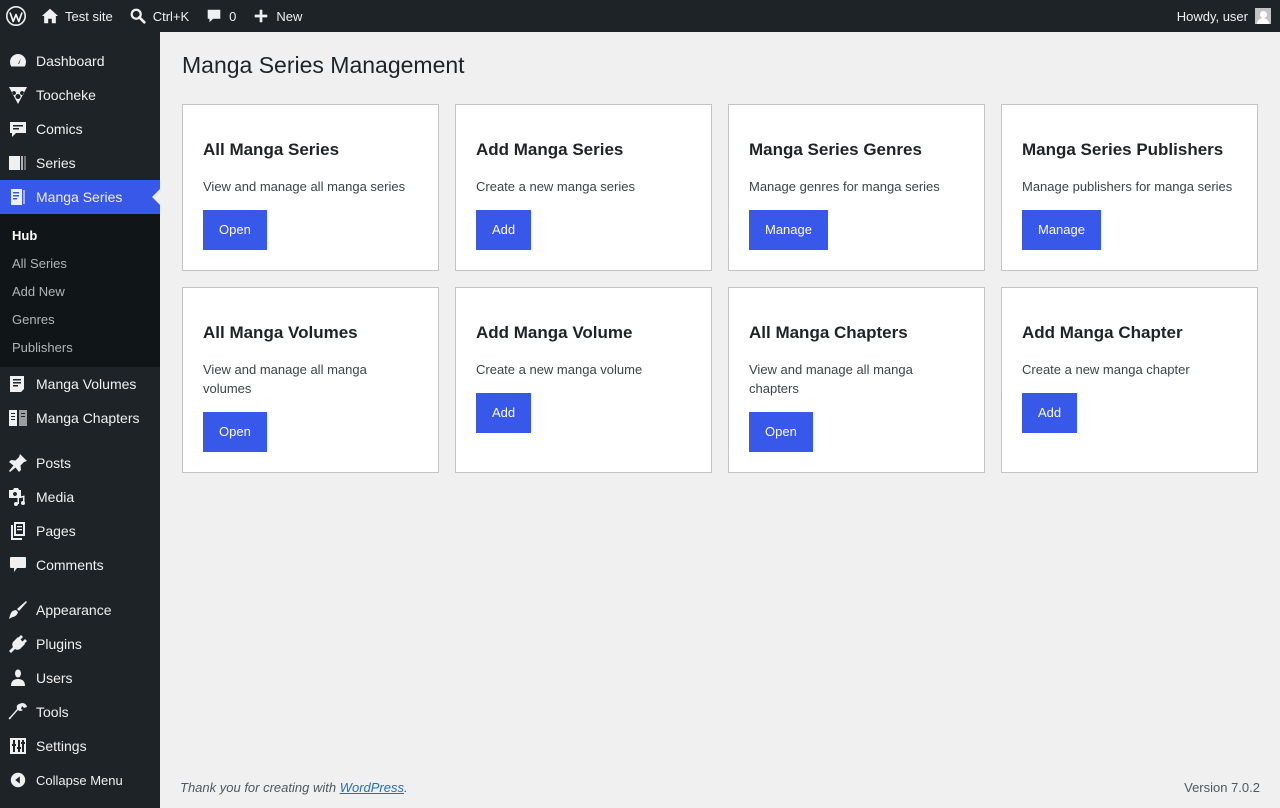 The image size is (1280, 808). Describe the element at coordinates (80, 319) in the screenshot. I see `submenu-genres: Genres` at that location.